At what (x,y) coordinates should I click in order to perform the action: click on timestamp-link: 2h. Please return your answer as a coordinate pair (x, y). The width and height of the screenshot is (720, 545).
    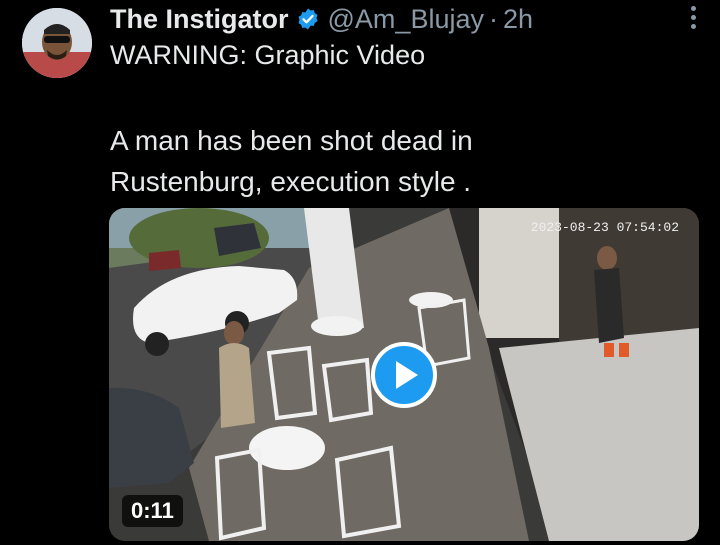
    Looking at the image, I should click on (518, 19).